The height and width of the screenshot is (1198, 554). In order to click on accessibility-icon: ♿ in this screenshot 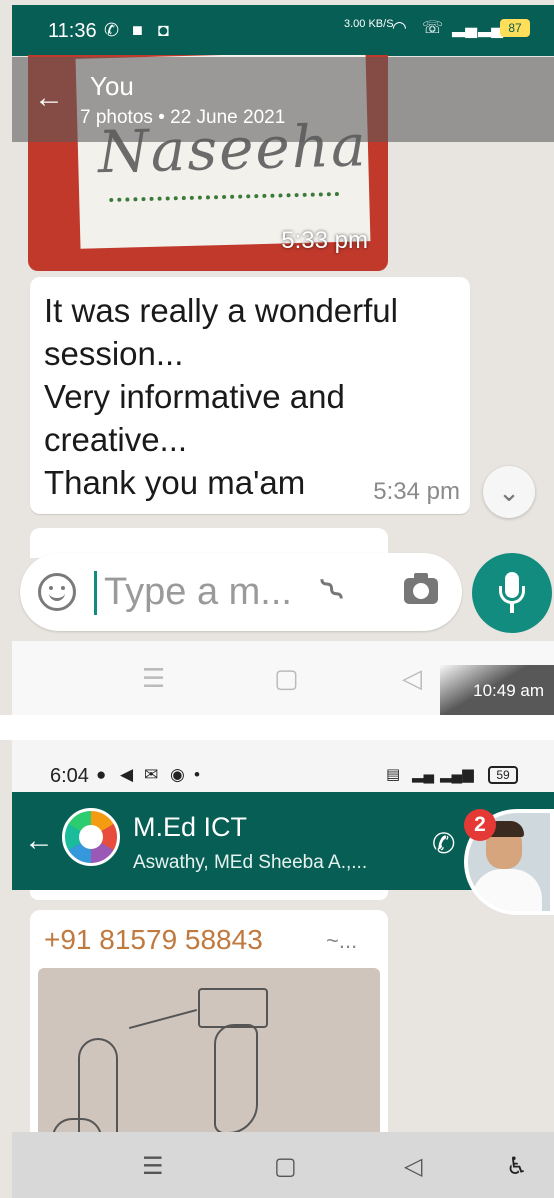, I will do `click(517, 1166)`.